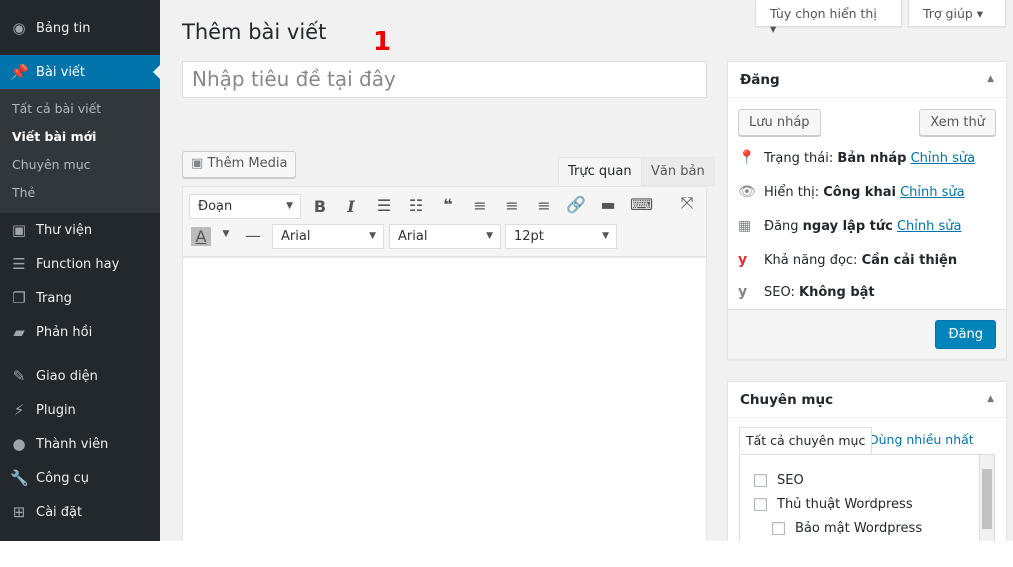  Describe the element at coordinates (687, 203) in the screenshot. I see `fullscreen-icon: ⤧` at that location.